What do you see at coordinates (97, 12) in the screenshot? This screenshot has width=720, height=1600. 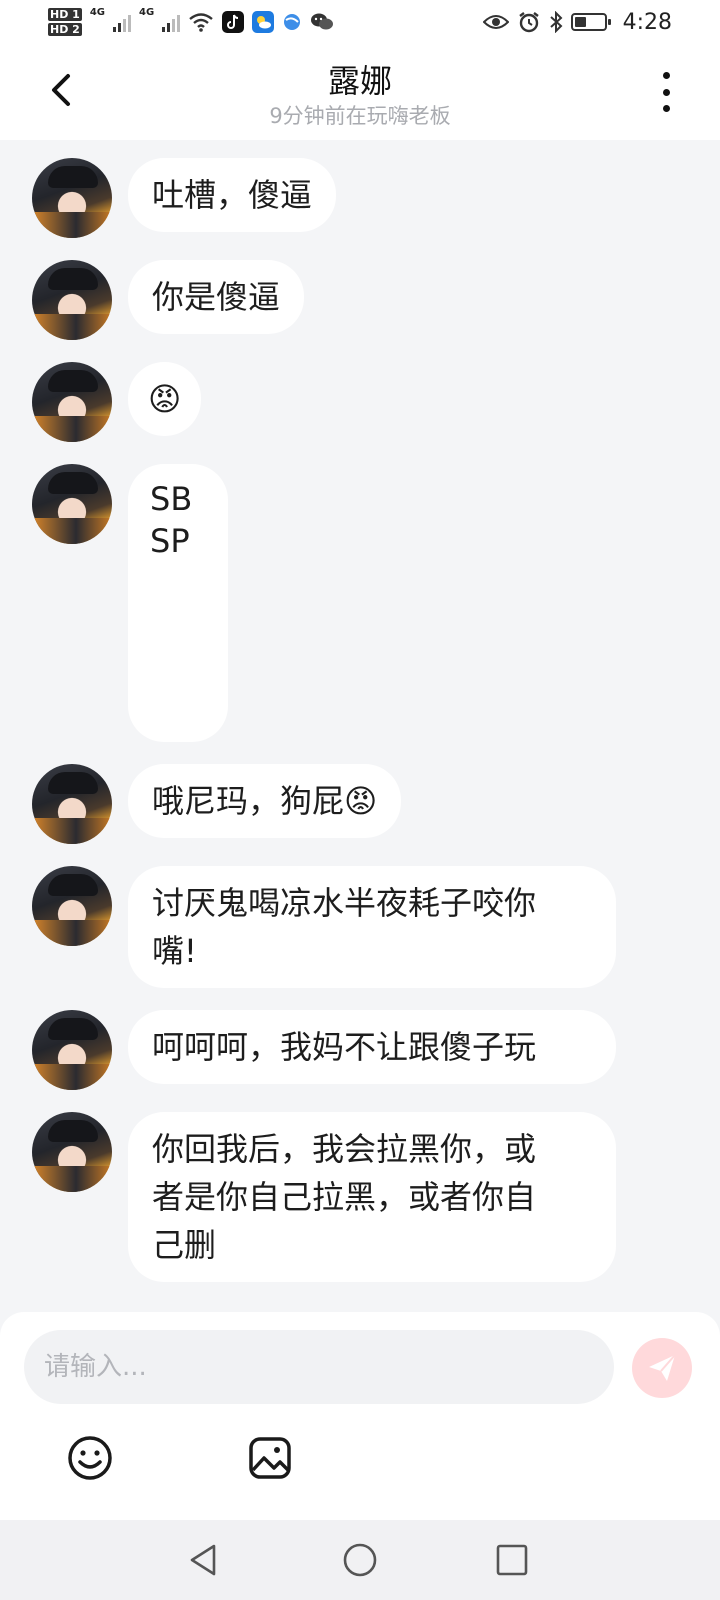 I see `network-type-1: 4G` at bounding box center [97, 12].